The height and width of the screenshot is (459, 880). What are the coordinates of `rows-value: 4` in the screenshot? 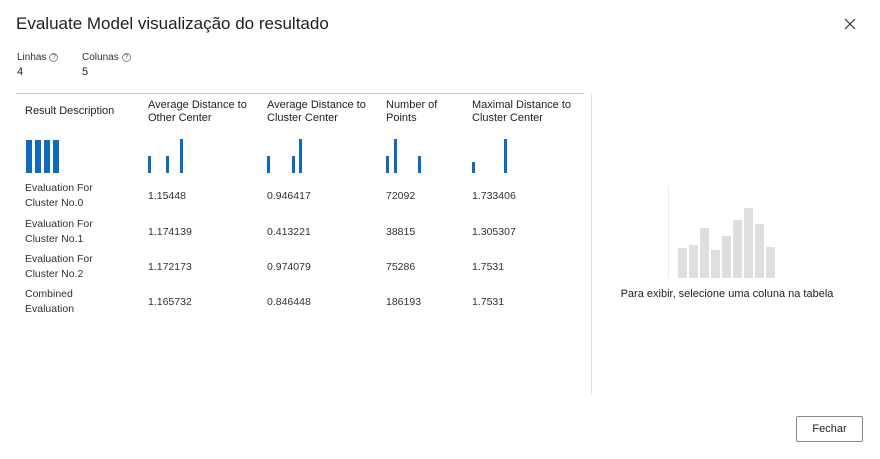 It's located at (20, 72).